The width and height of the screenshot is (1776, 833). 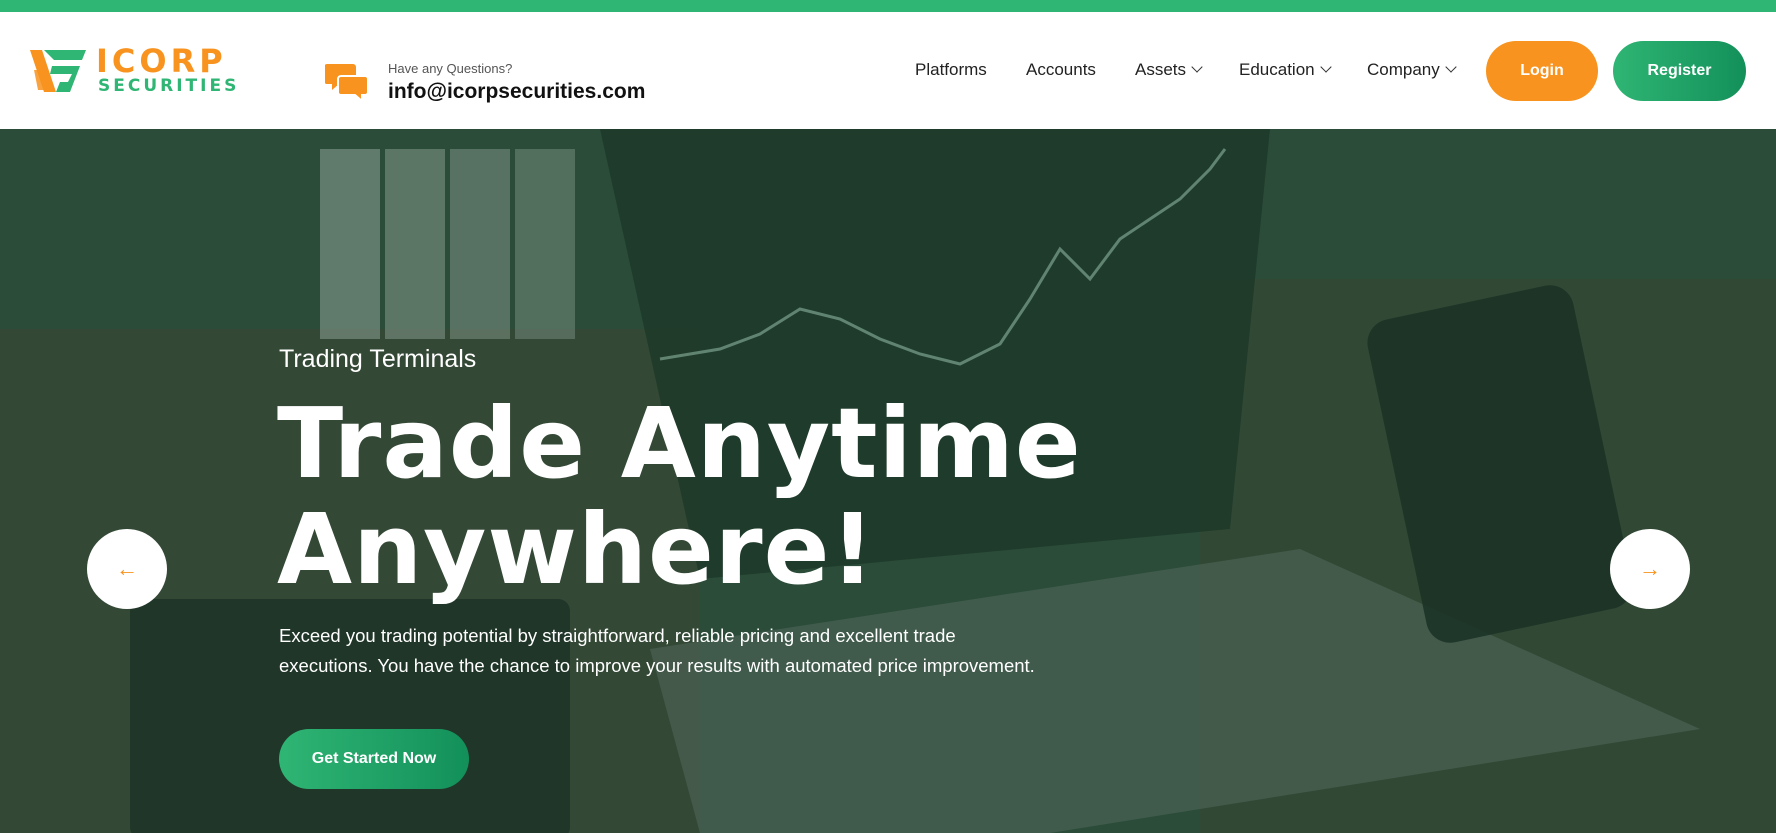 I want to click on nav-item-label: Education, so click(x=1277, y=69).